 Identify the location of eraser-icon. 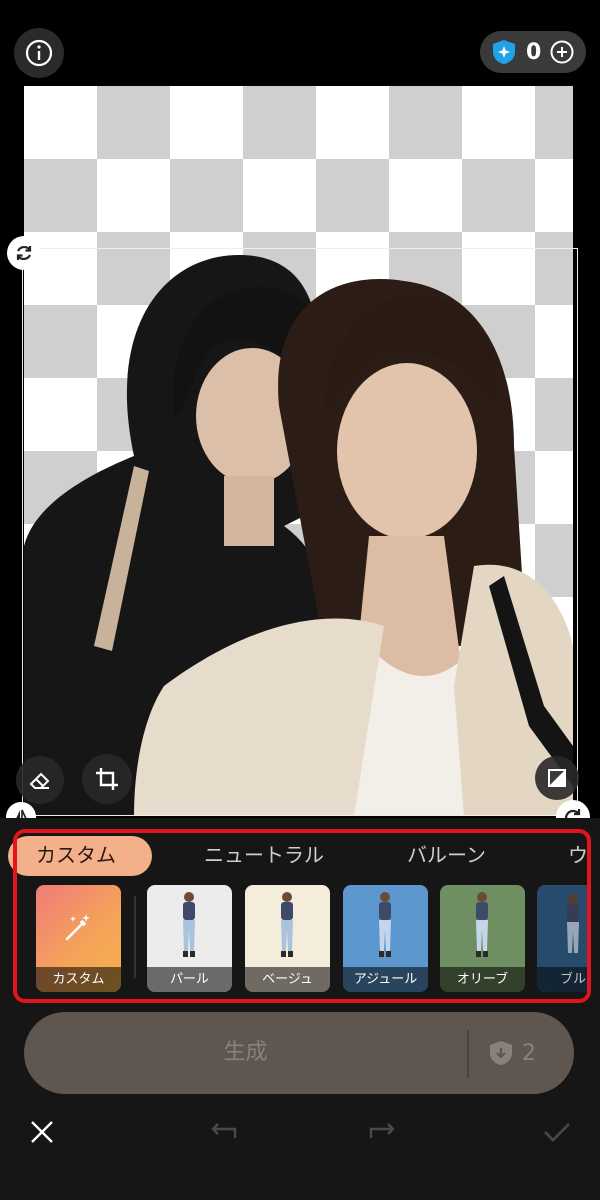
(39, 780).